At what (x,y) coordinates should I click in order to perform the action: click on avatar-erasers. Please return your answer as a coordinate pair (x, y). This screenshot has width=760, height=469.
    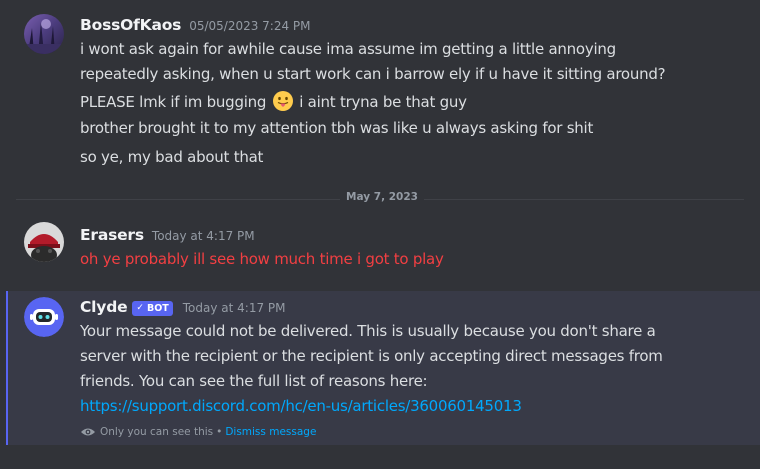
    Looking at the image, I should click on (44, 242).